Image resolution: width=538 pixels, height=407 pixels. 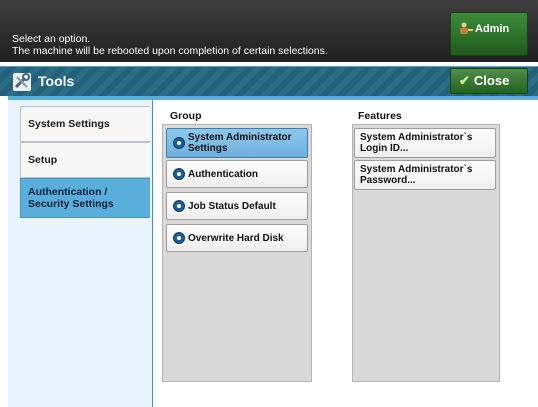 What do you see at coordinates (85, 160) in the screenshot?
I see `tab-setup: Setup` at bounding box center [85, 160].